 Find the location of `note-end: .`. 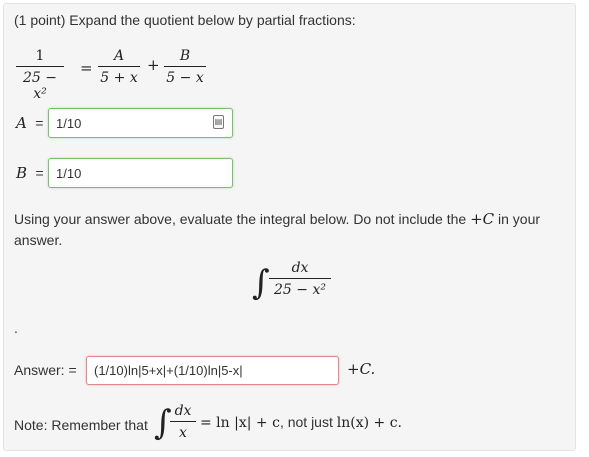

note-end: . is located at coordinates (399, 423).